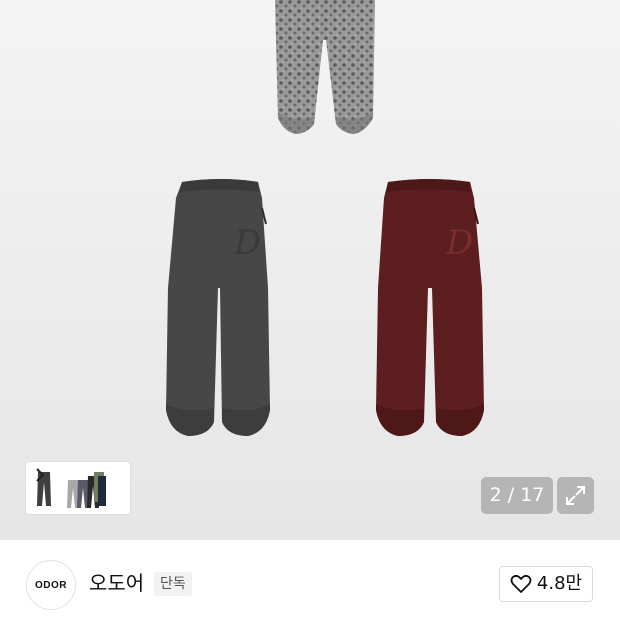  Describe the element at coordinates (325, 67) in the screenshot. I see `leopard-pants-image` at that location.